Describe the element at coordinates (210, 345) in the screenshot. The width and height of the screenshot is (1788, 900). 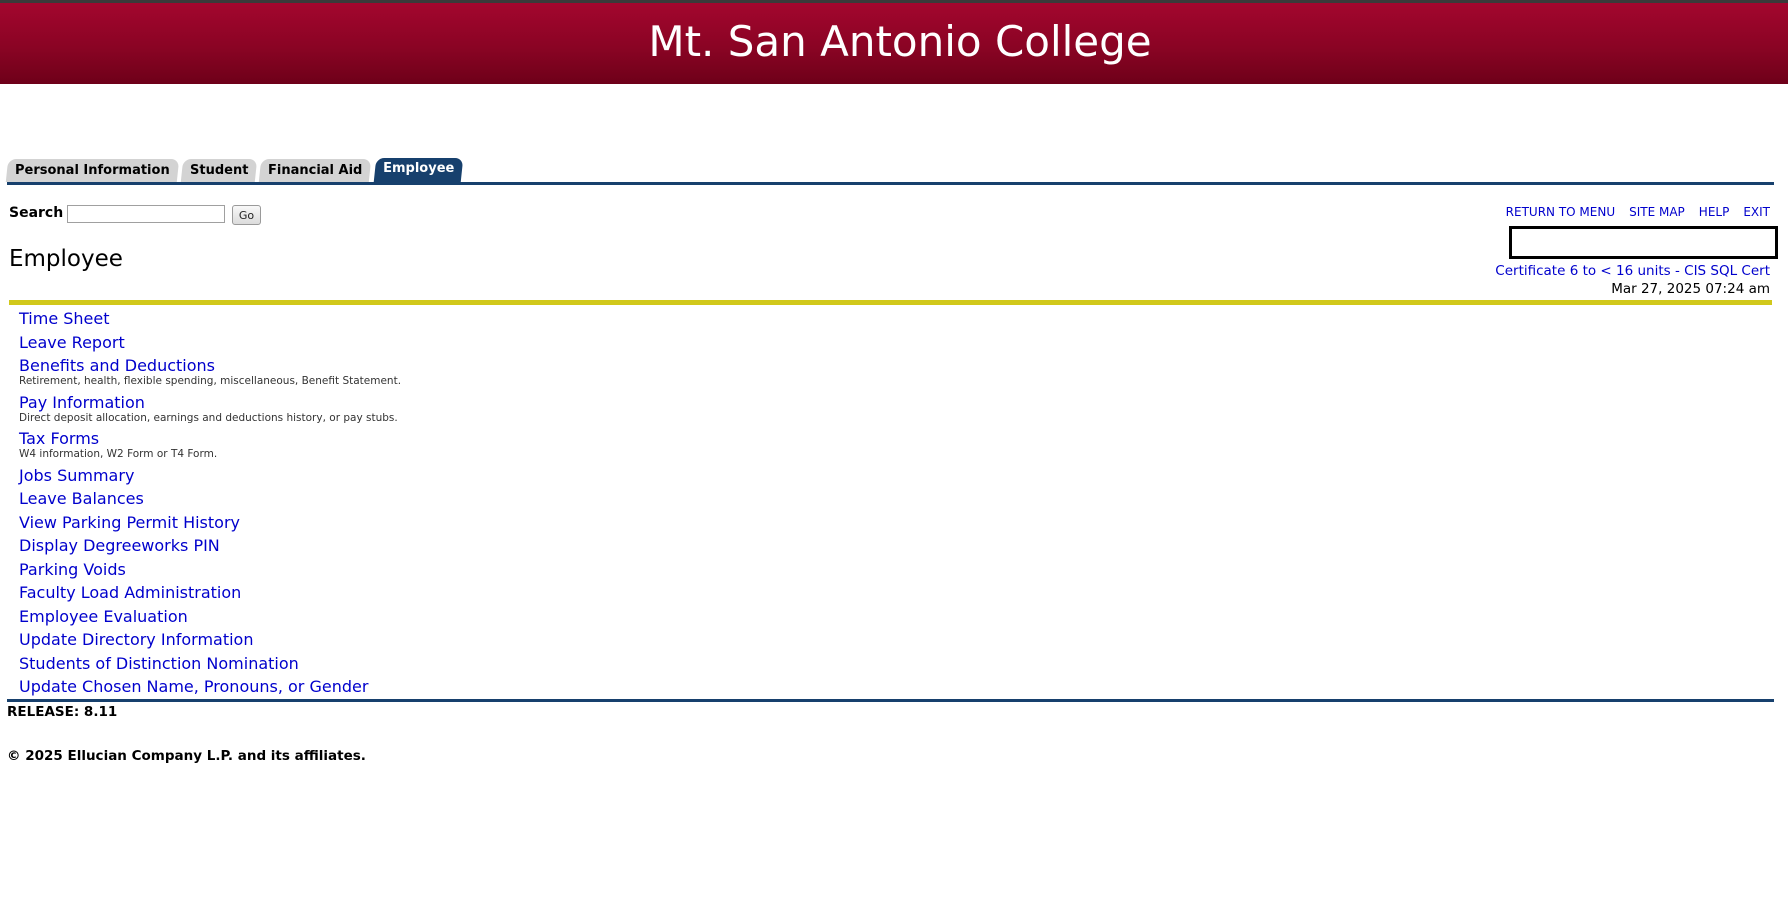
I see `list-item: Leave Report` at that location.